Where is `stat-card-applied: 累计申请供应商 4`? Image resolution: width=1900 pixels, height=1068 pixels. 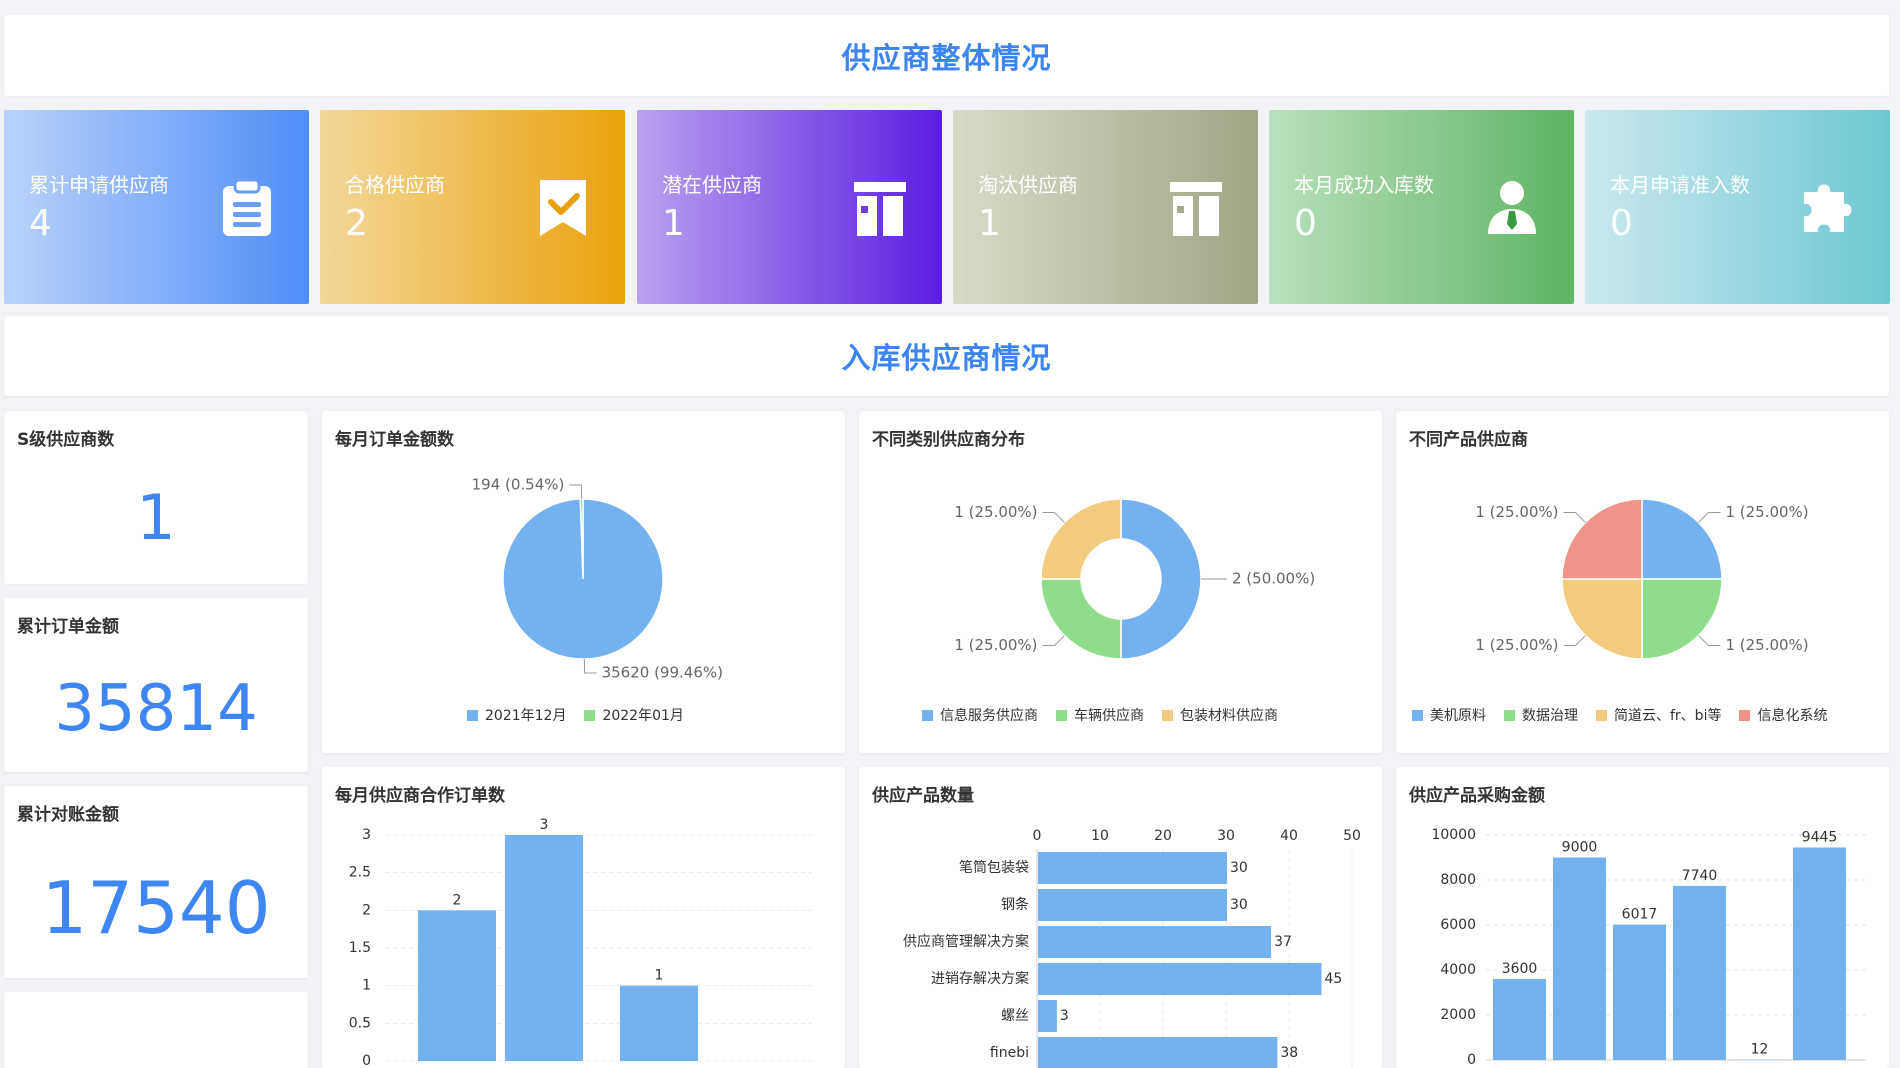
stat-card-applied: 累计申请供应商 4 is located at coordinates (156, 207).